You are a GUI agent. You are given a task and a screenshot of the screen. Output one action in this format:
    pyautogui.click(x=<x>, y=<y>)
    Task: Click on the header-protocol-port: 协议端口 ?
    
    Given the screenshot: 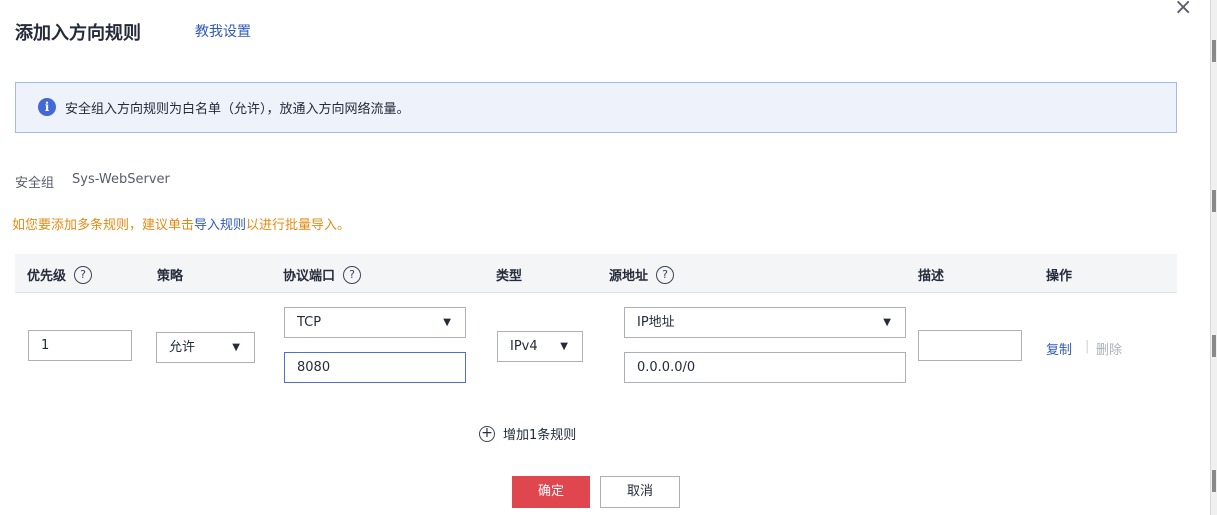 What is the action you would take?
    pyautogui.click(x=322, y=274)
    